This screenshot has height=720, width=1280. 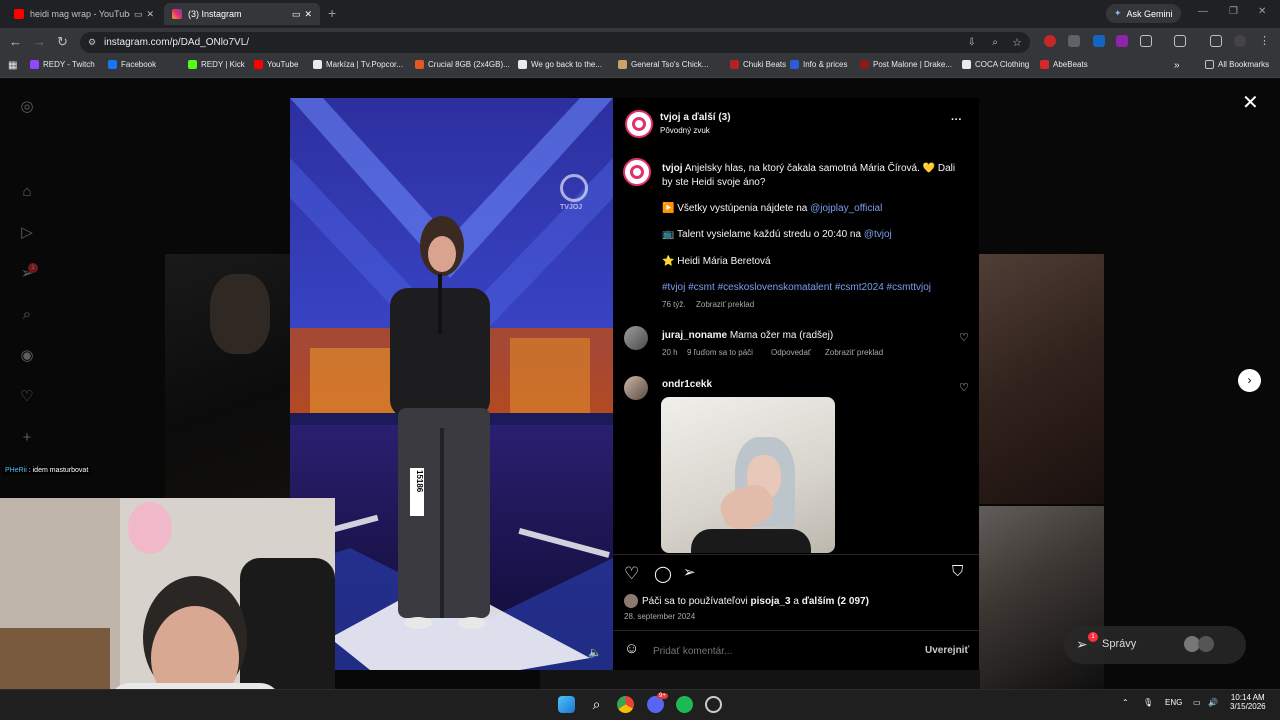 I want to click on star-icon: ☆, so click(x=1017, y=42).